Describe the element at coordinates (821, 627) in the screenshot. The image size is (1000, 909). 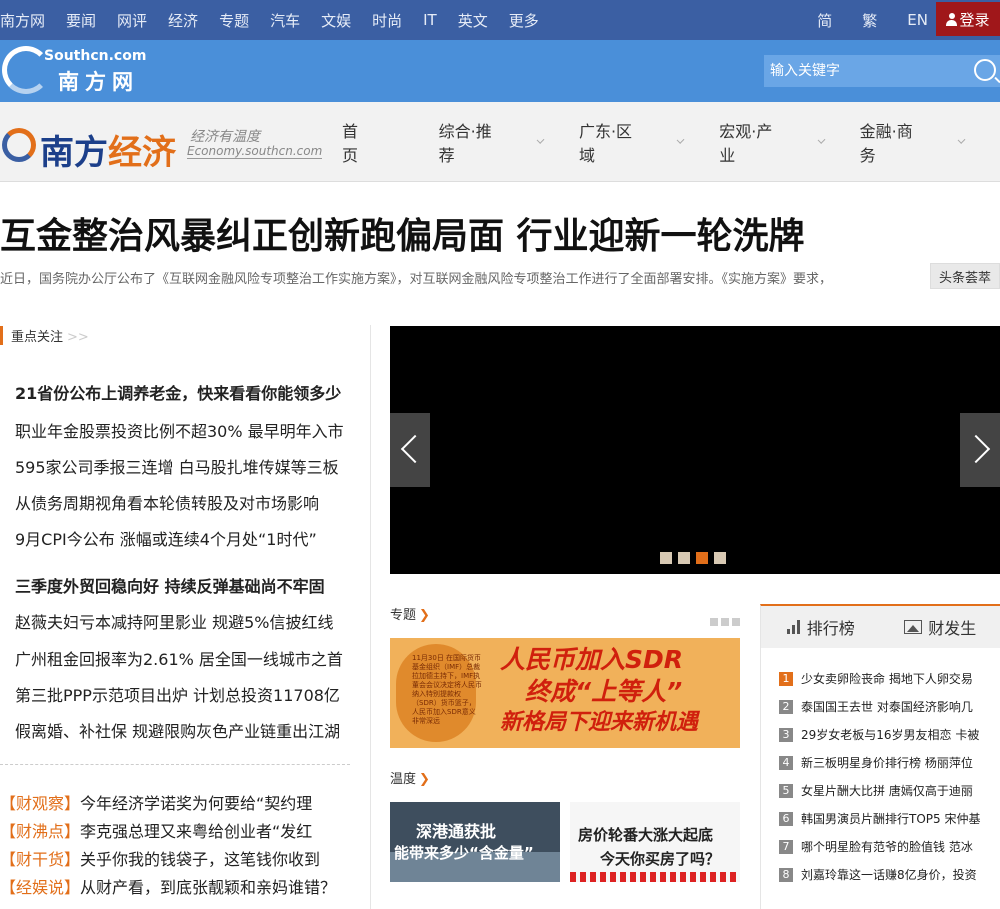
I see `tab-ranking: 排行榜` at that location.